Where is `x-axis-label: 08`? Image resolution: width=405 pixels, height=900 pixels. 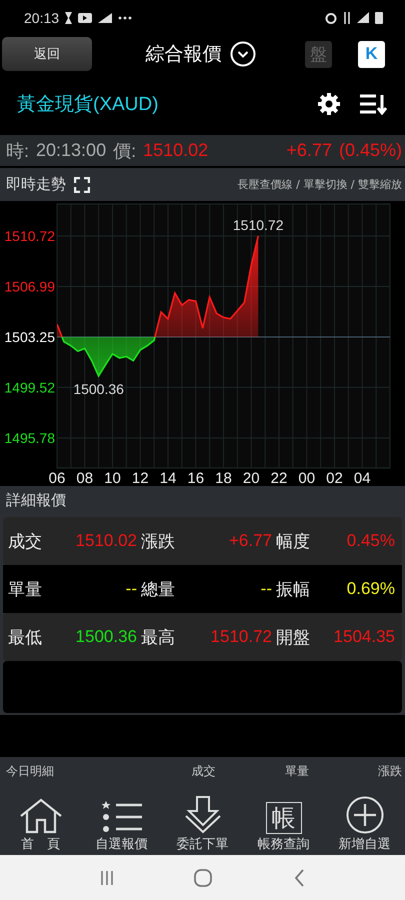
x-axis-label: 08 is located at coordinates (85, 478).